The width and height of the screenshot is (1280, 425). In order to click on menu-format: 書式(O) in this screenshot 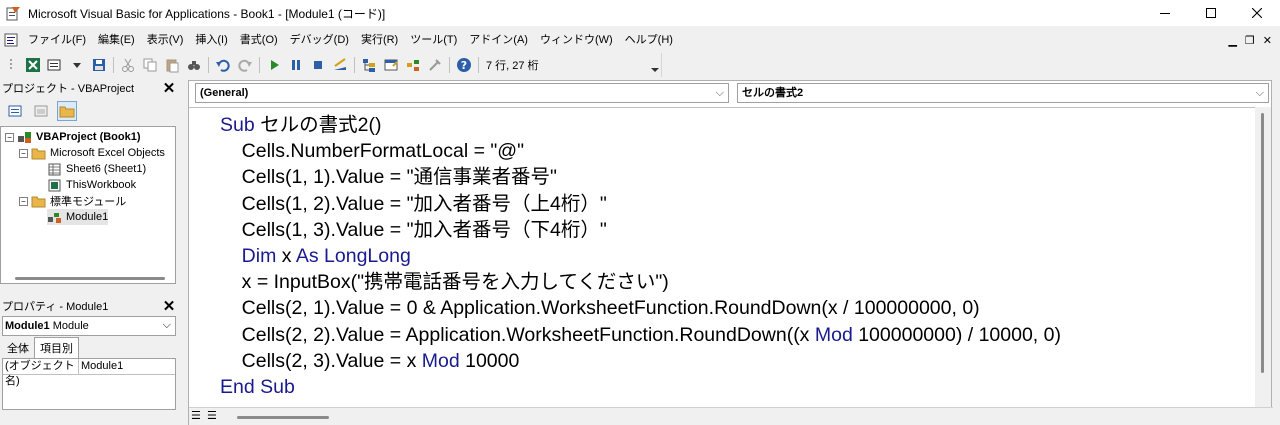, I will do `click(259, 40)`.